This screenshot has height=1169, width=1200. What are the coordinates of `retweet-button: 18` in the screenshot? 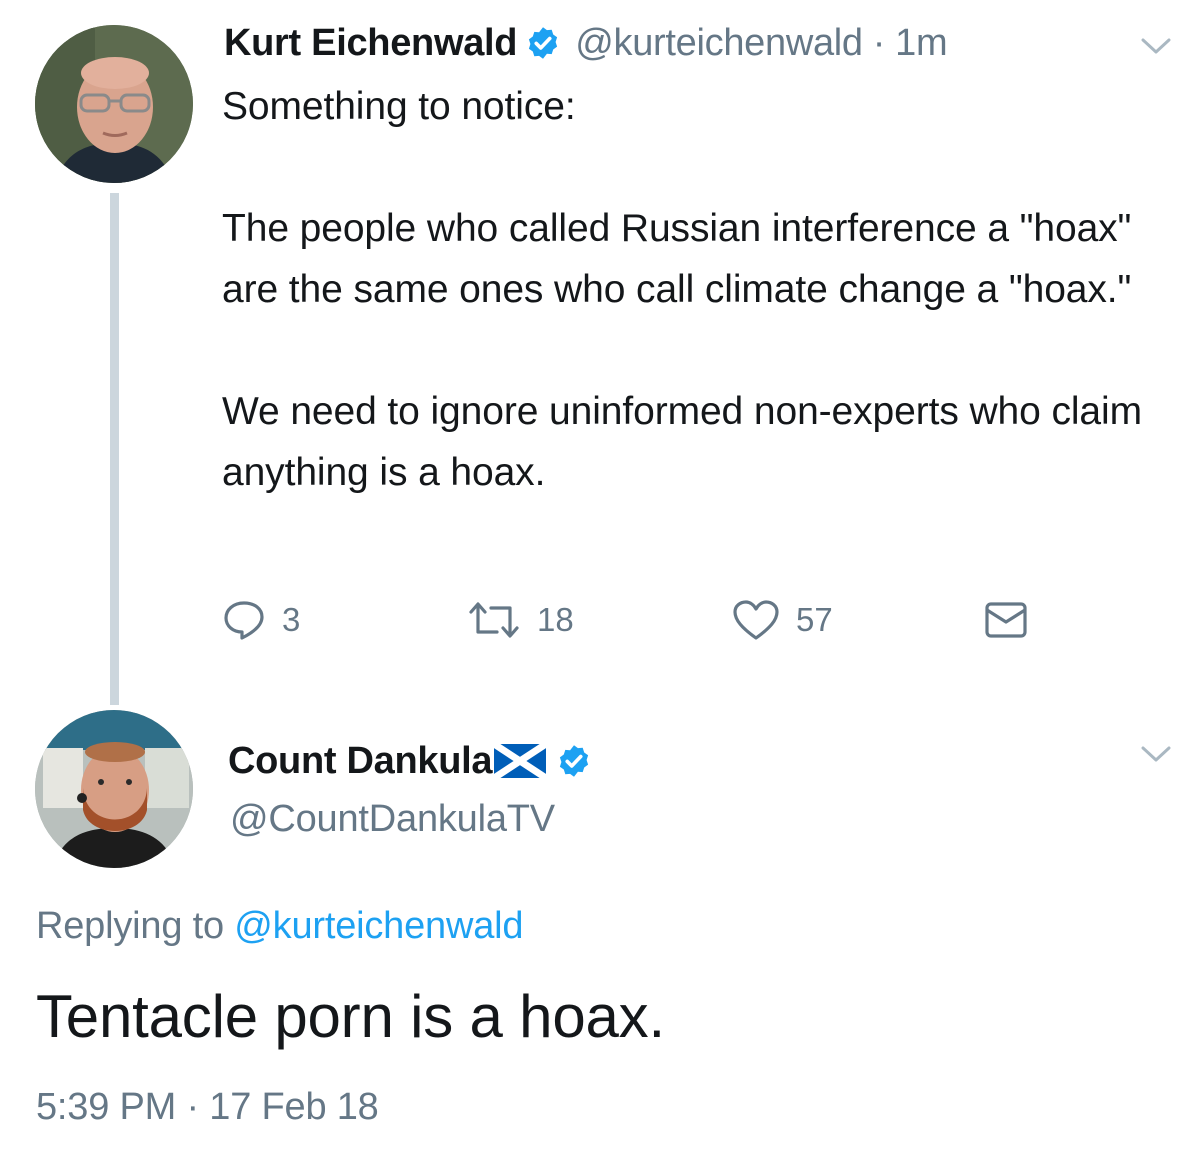 It's located at (520, 620).